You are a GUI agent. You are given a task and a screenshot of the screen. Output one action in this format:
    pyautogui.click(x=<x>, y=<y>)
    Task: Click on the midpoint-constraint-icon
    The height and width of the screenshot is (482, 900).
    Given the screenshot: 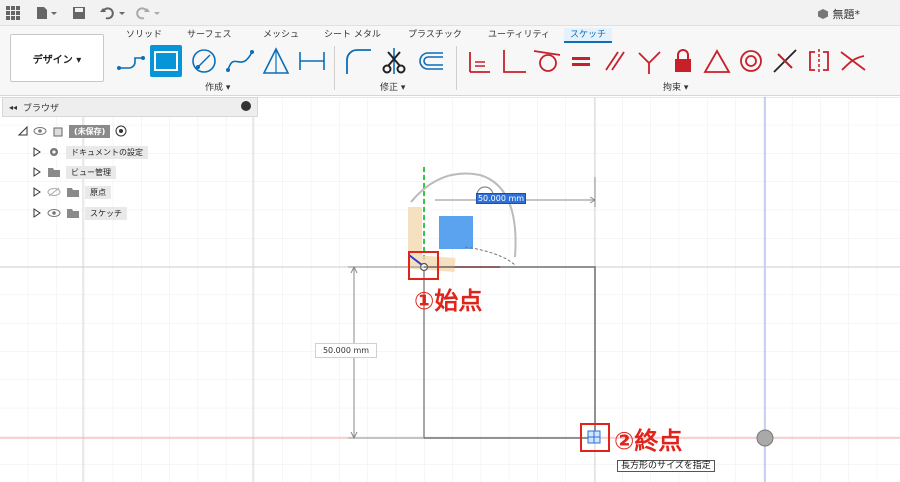 What is the action you would take?
    pyautogui.click(x=785, y=61)
    